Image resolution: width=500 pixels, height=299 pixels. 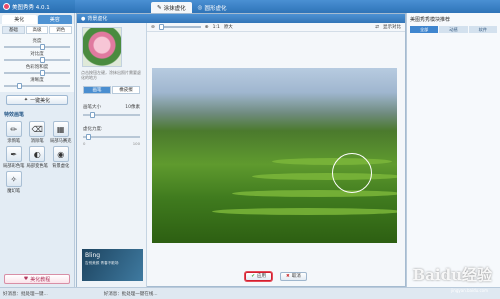 I want to click on tool-mosaic: ▦ 局部马赛克, so click(x=60, y=132).